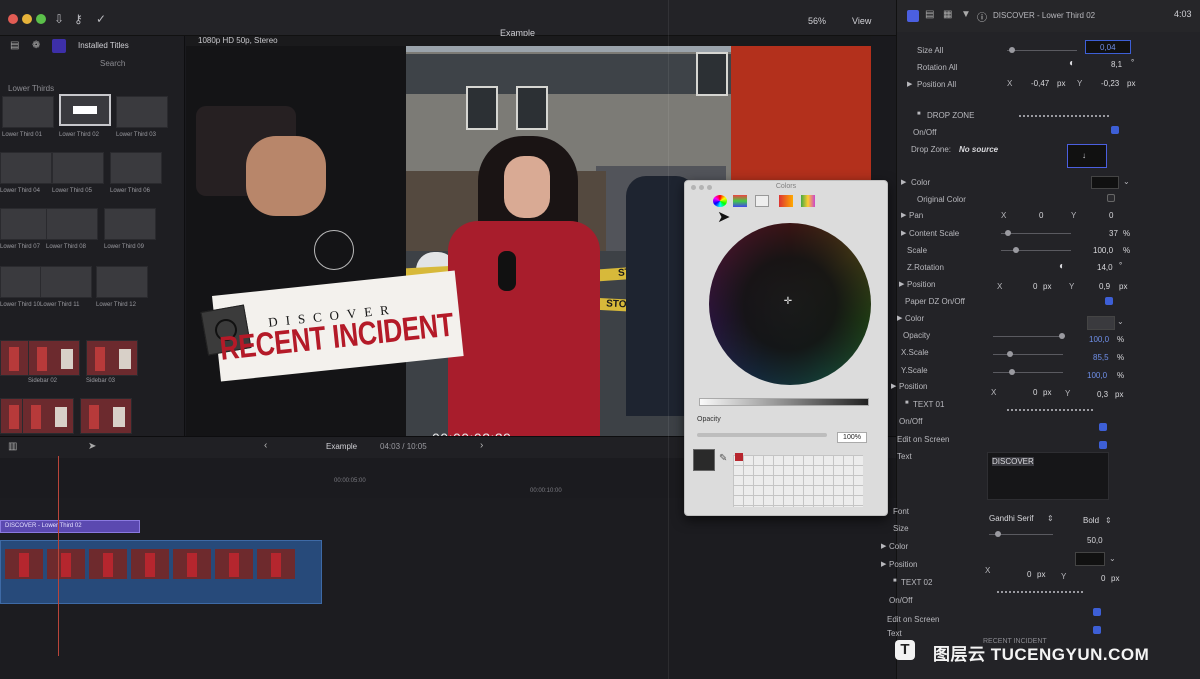 The image size is (1200, 679). Describe the element at coordinates (1102, 394) in the screenshot. I see `position2-y-value: 0,3` at that location.